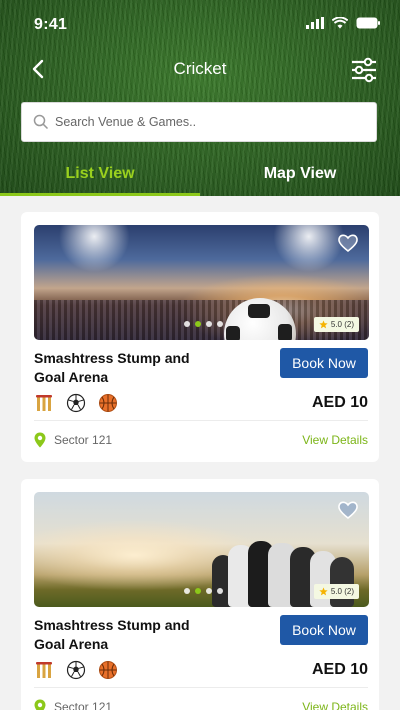  Describe the element at coordinates (364, 70) in the screenshot. I see `filter-icon` at that location.